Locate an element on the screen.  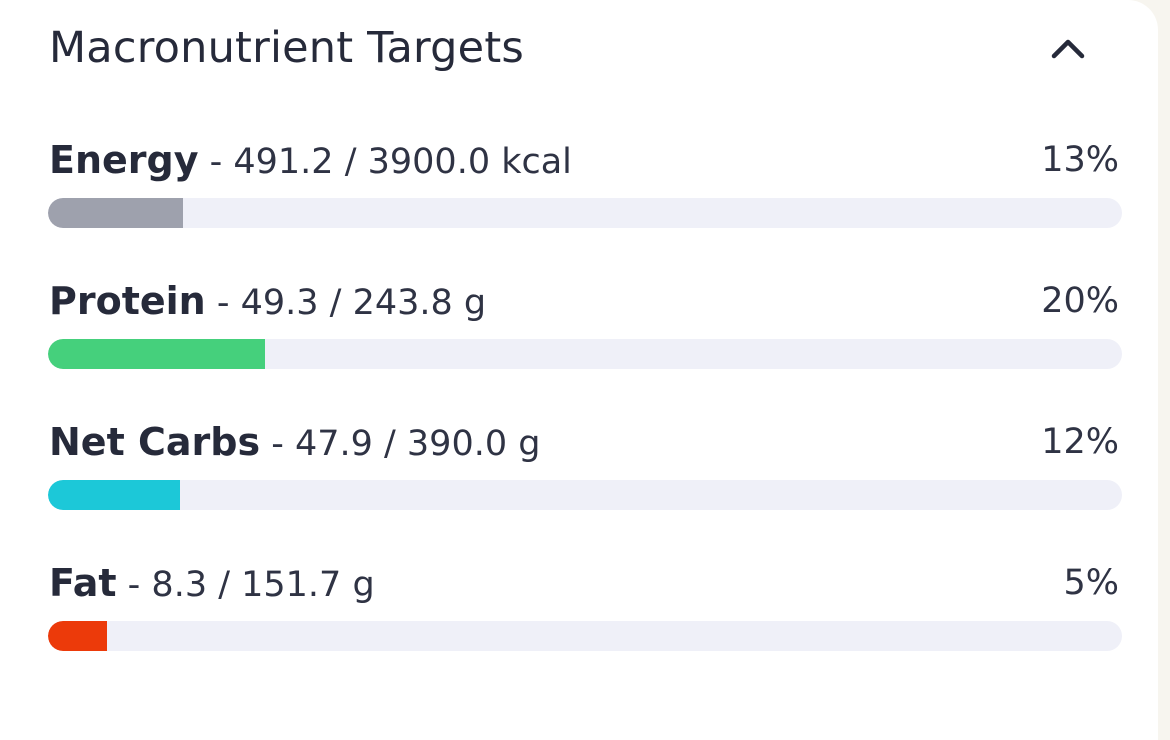
nutrient-name: Protein is located at coordinates (127, 301).